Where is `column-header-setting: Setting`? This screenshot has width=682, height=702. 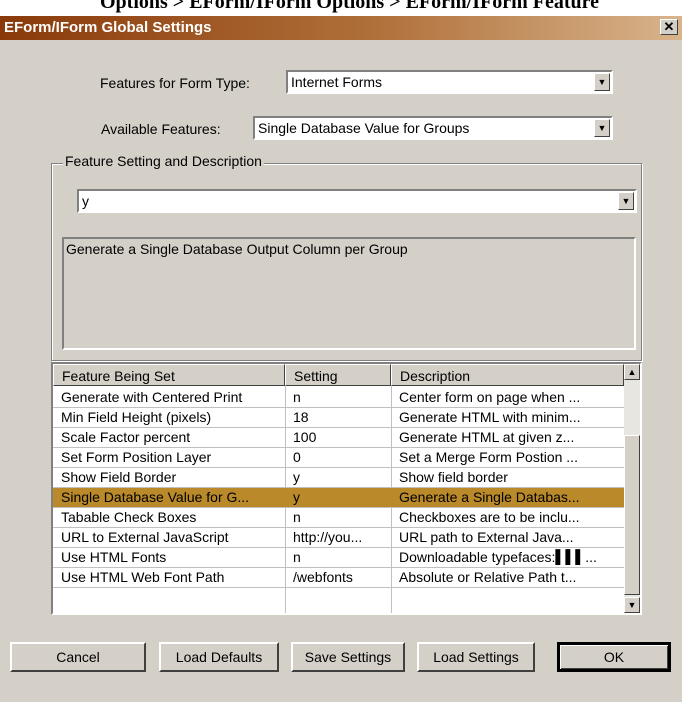 column-header-setting: Setting is located at coordinates (338, 375).